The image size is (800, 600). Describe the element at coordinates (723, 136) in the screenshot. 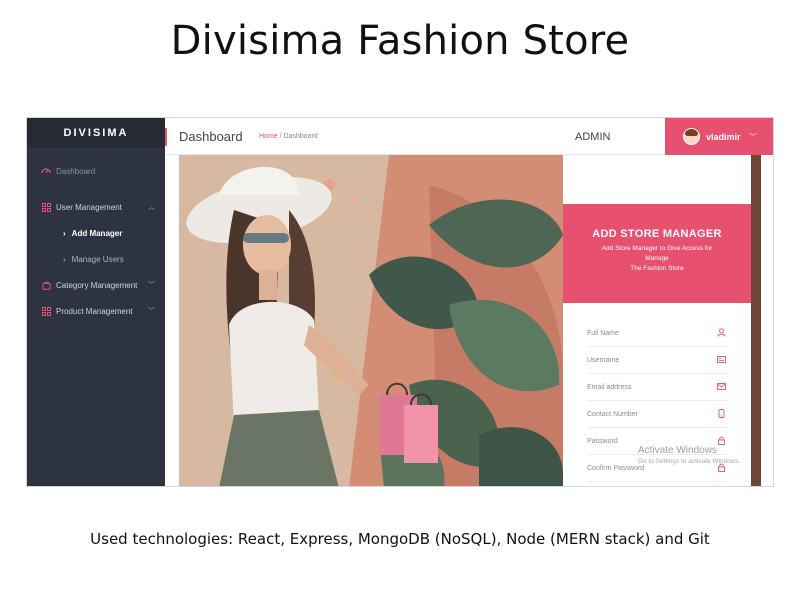

I see `username-label: vladimir` at that location.